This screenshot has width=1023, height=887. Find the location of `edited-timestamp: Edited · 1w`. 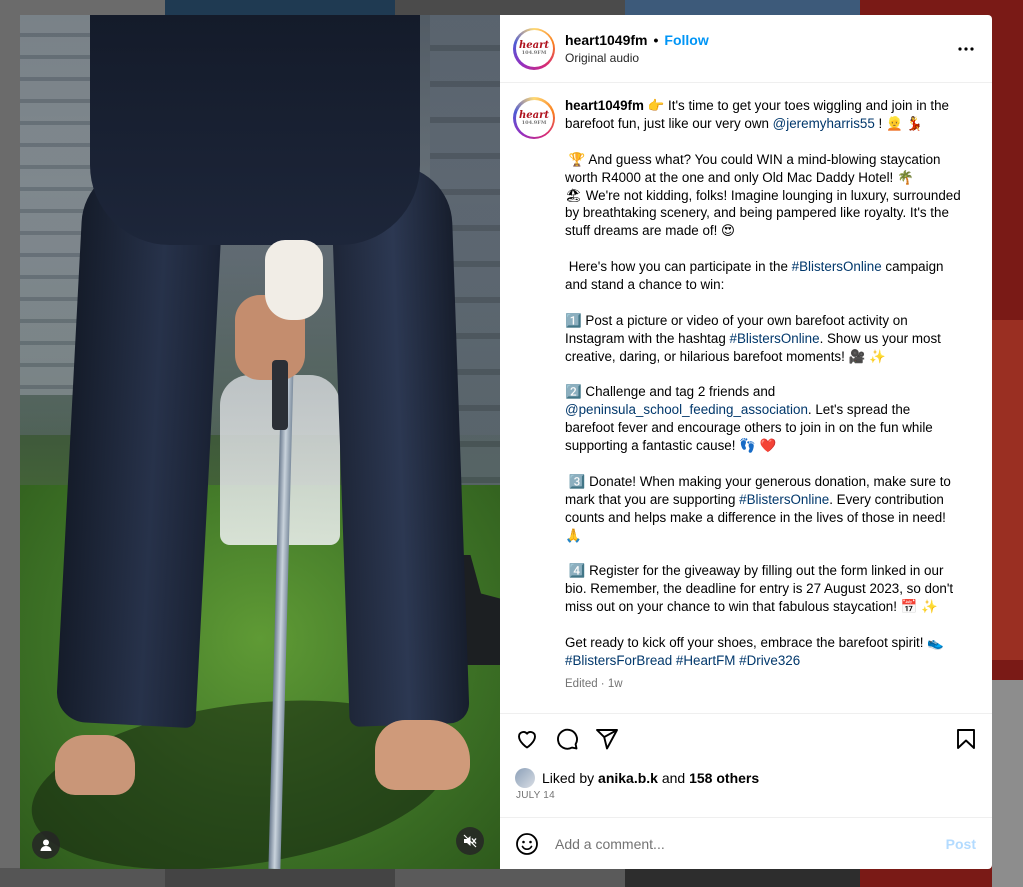

edited-timestamp: Edited · 1w is located at coordinates (764, 685).